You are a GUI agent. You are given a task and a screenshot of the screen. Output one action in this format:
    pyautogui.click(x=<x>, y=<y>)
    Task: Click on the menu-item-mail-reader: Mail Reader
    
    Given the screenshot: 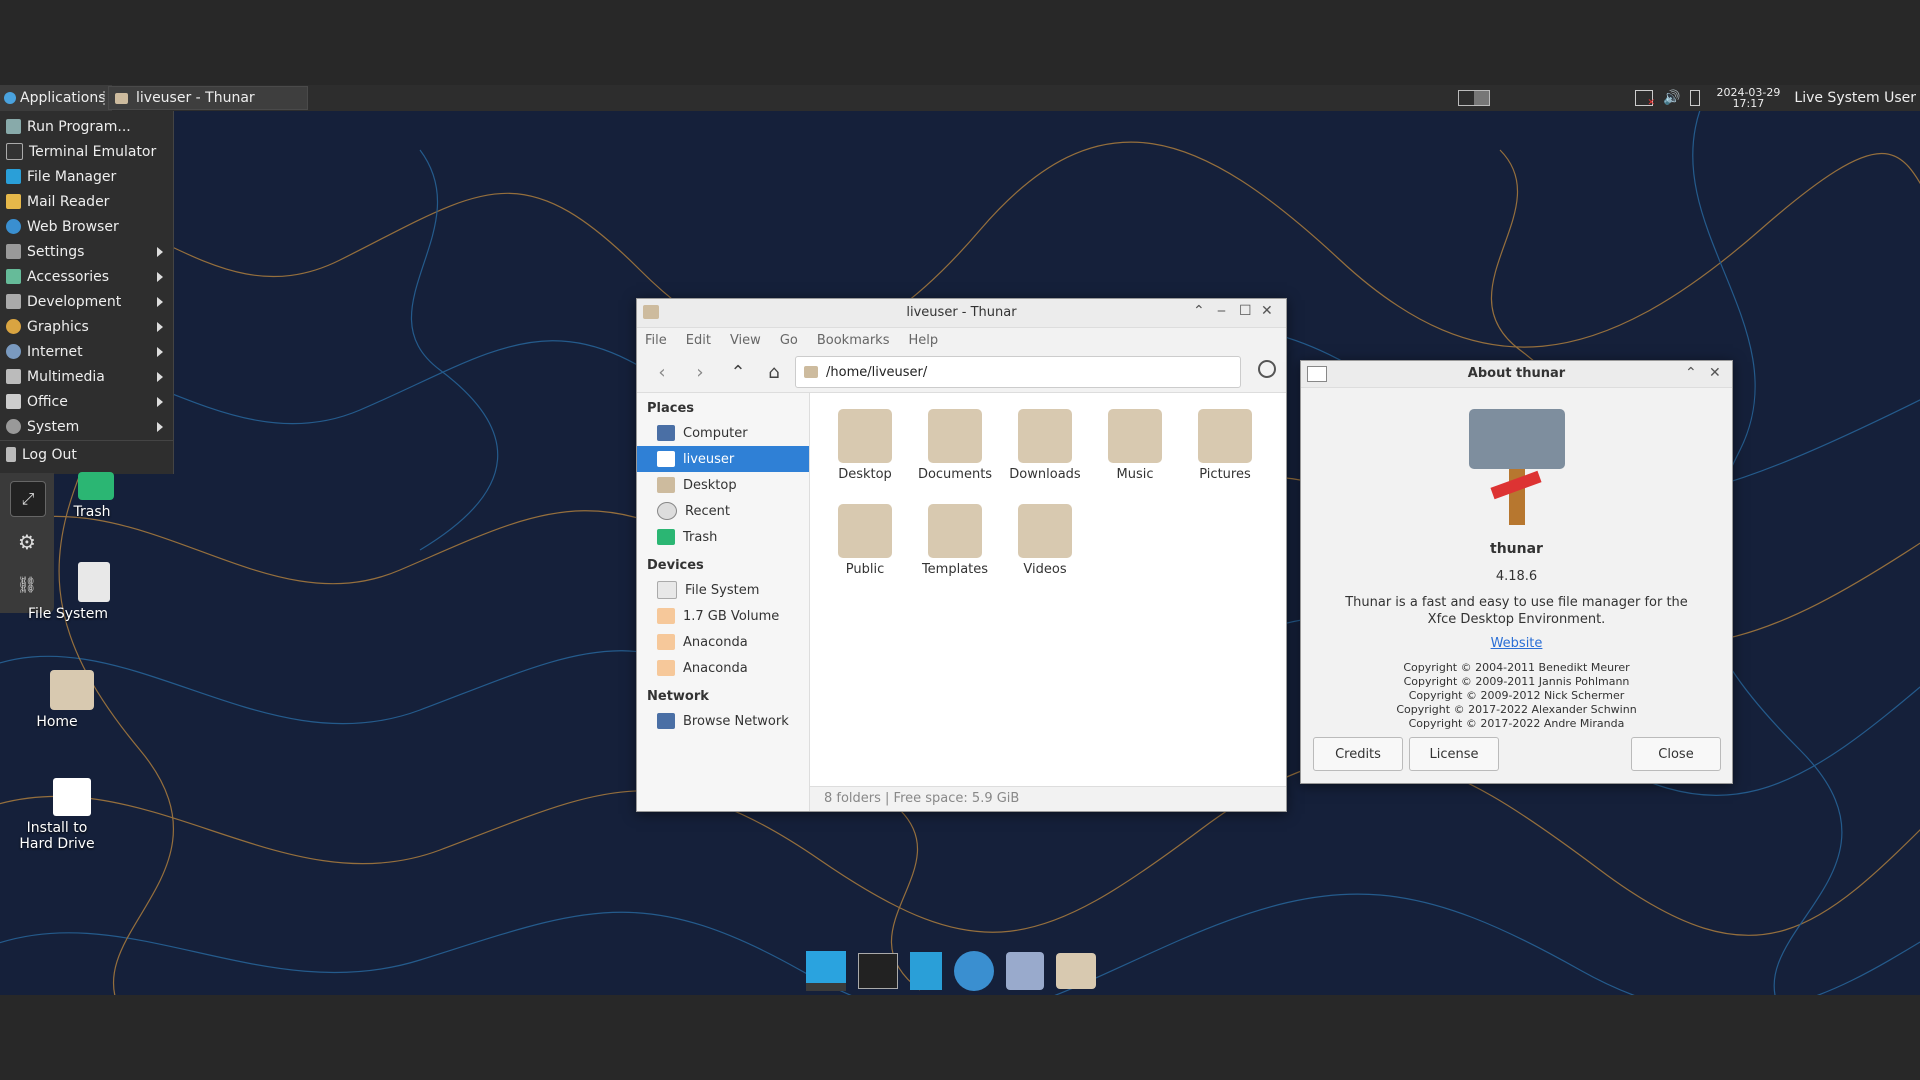 What is the action you would take?
    pyautogui.click(x=86, y=201)
    